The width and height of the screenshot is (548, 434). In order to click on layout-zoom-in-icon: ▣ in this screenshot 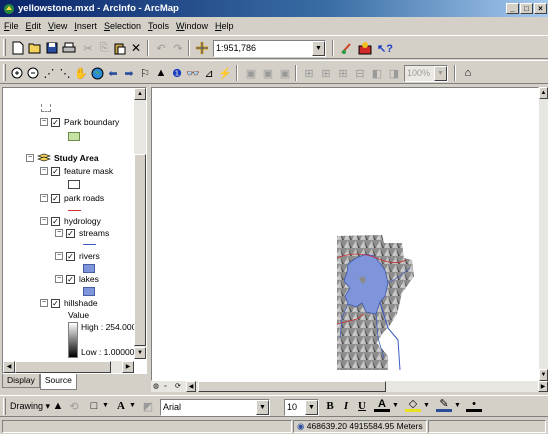, I will do `click(251, 73)`.